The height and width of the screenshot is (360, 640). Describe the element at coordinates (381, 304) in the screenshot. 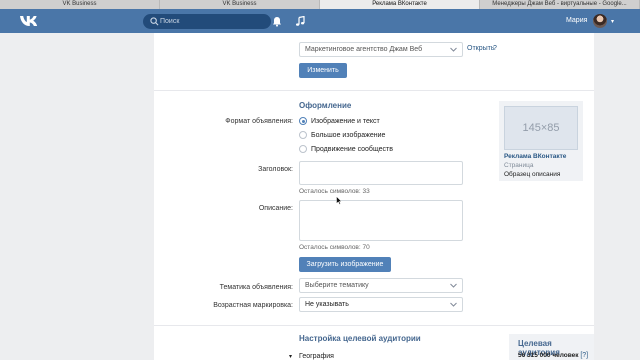

I see `age-select: Не указывать` at that location.